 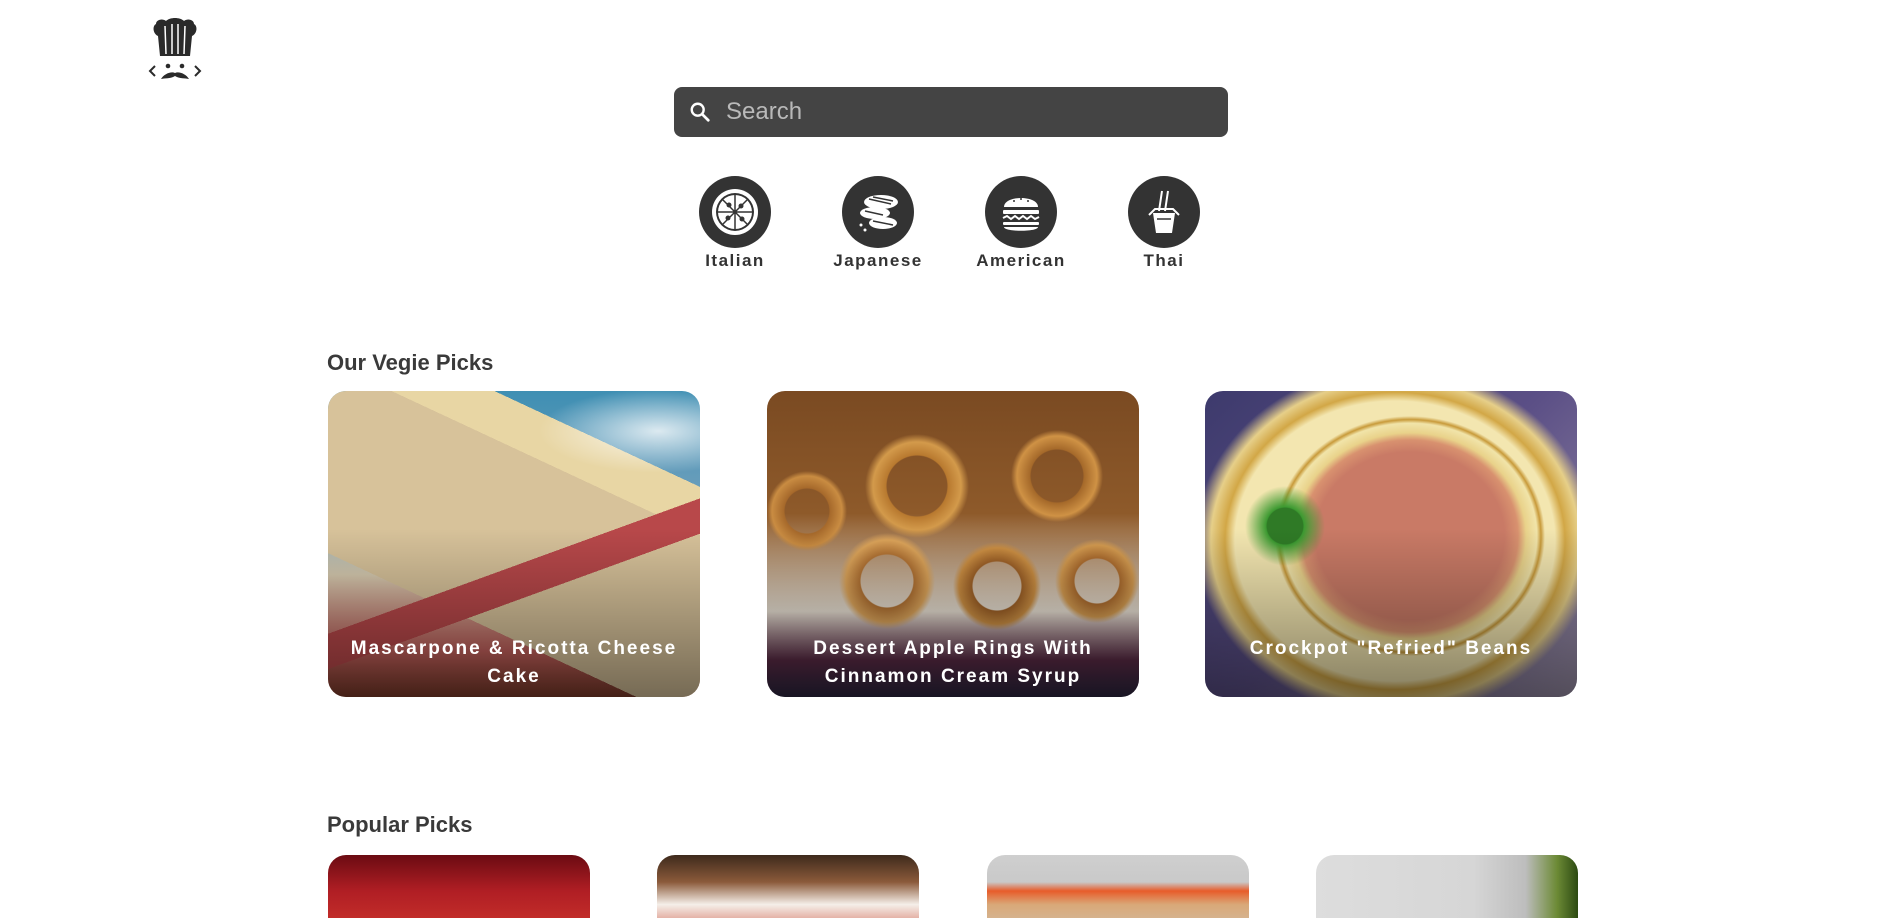 What do you see at coordinates (700, 112) in the screenshot?
I see `search-icon` at bounding box center [700, 112].